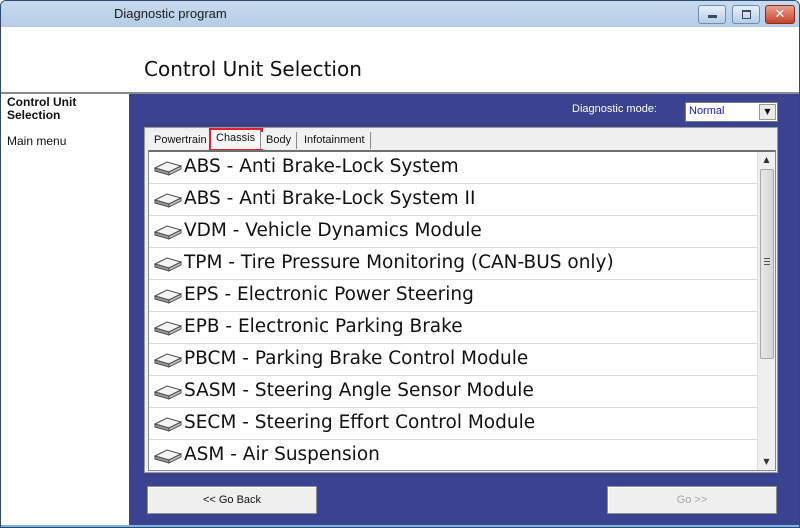 Image resolution: width=800 pixels, height=528 pixels. What do you see at coordinates (707, 111) in the screenshot?
I see `diagnostic-mode-value: Normal` at bounding box center [707, 111].